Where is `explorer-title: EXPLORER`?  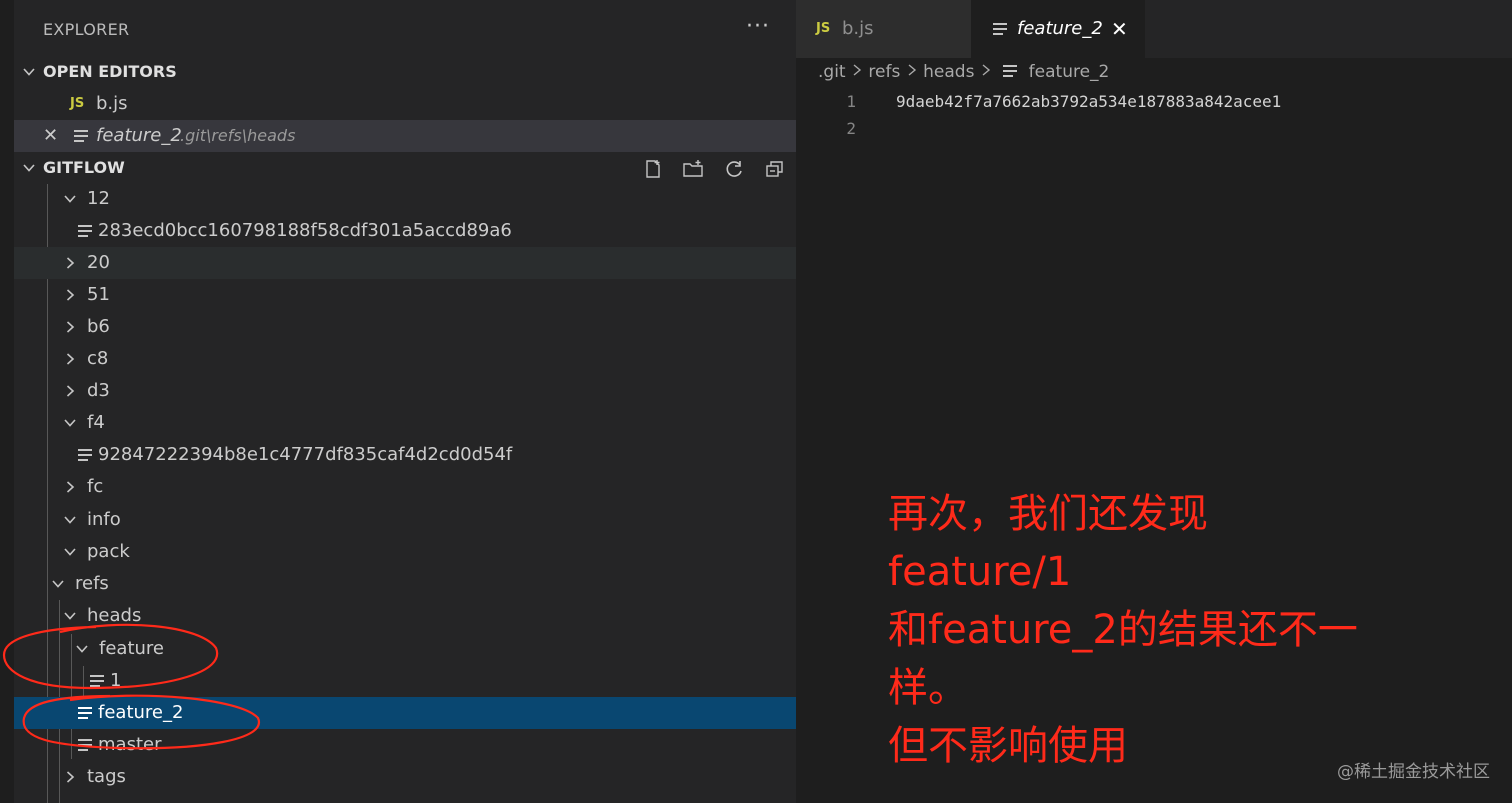 explorer-title: EXPLORER is located at coordinates (86, 29).